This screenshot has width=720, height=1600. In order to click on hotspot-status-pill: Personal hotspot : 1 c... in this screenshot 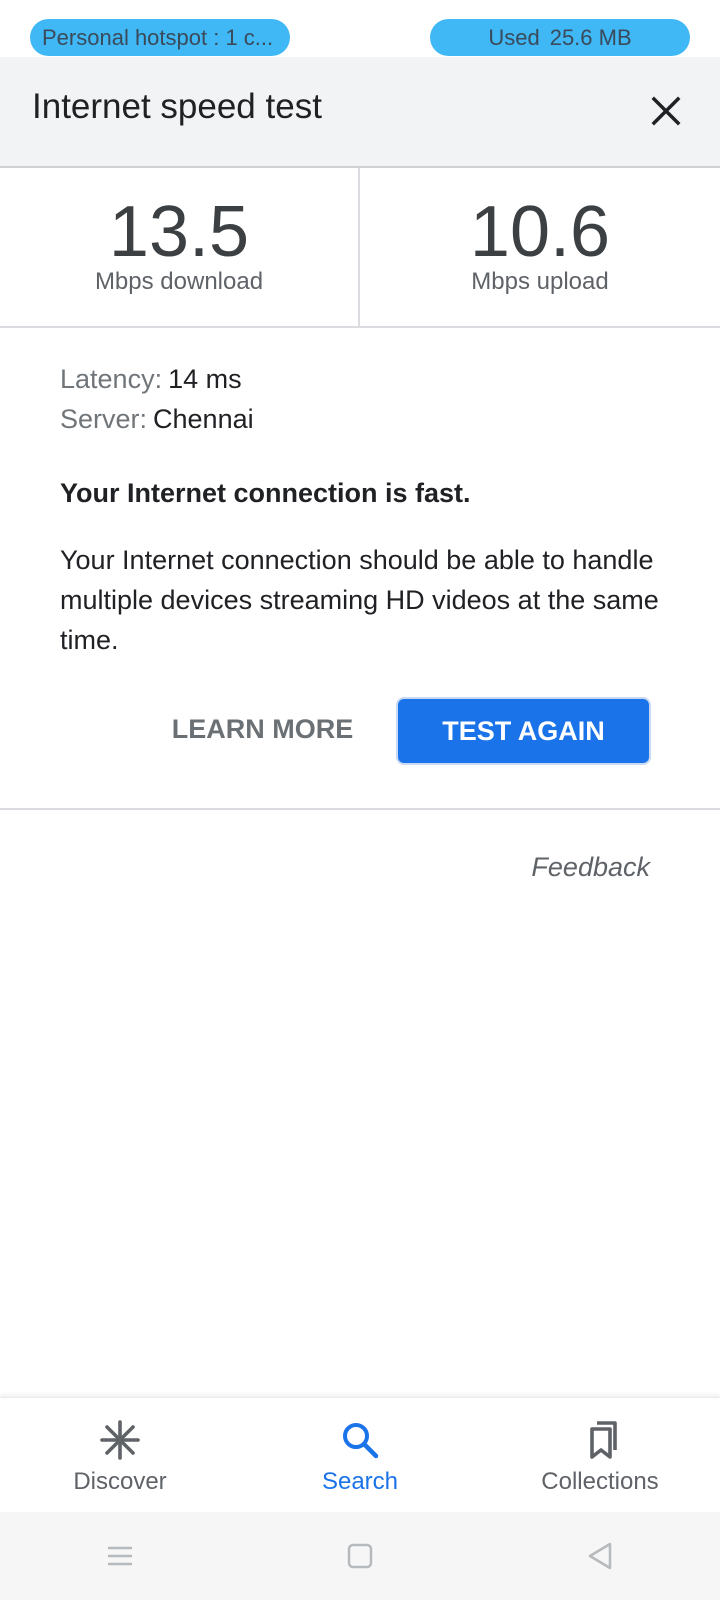, I will do `click(160, 37)`.